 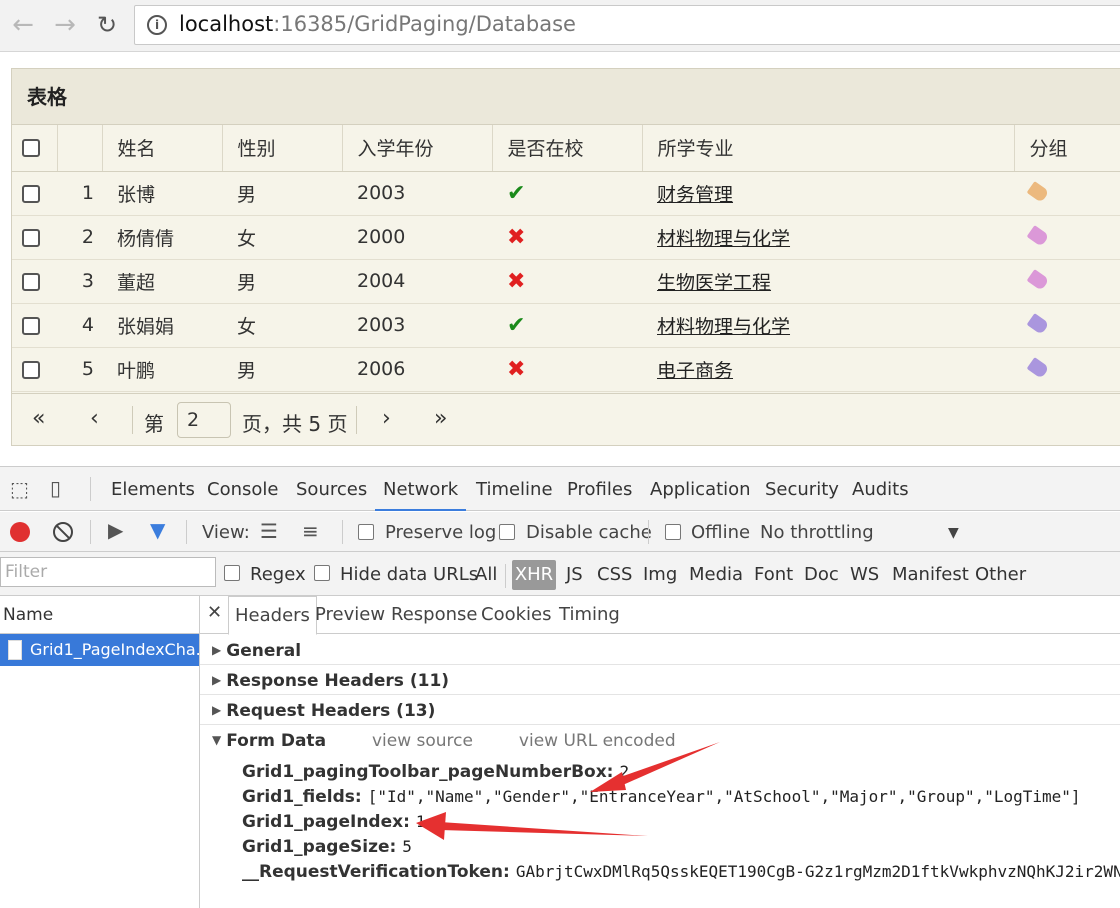 What do you see at coordinates (107, 25) in the screenshot?
I see `reload-icon: ↻` at bounding box center [107, 25].